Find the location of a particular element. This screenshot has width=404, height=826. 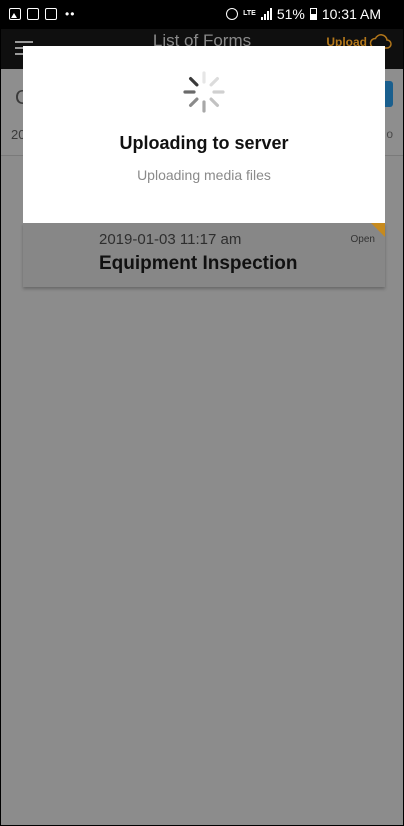

clock: 10:31 AM is located at coordinates (351, 14).